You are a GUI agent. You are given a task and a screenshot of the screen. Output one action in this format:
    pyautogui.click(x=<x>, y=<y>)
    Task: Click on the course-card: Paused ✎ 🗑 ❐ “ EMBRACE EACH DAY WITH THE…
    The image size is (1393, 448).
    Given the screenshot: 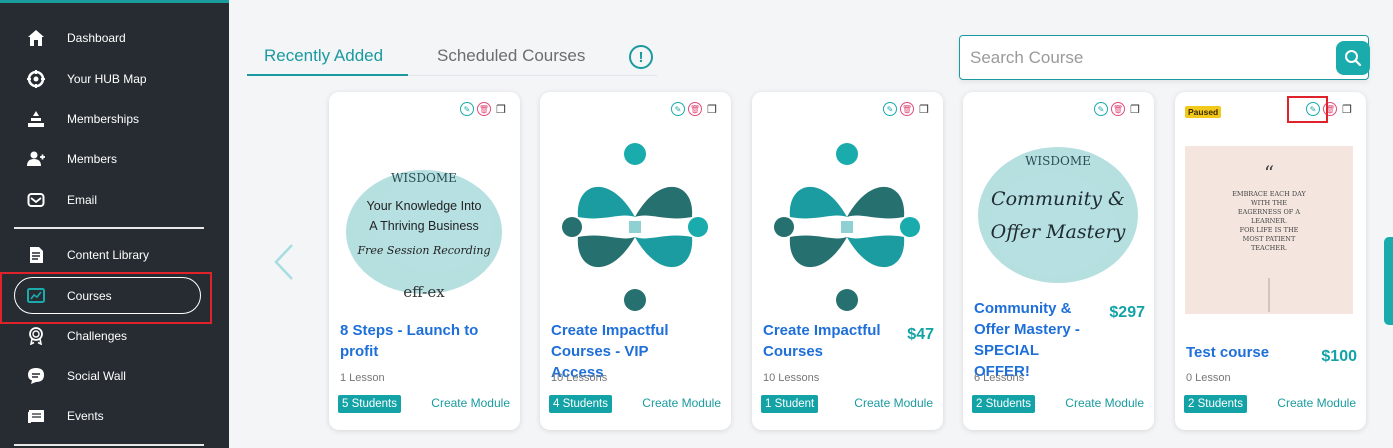 What is the action you would take?
    pyautogui.click(x=1270, y=261)
    